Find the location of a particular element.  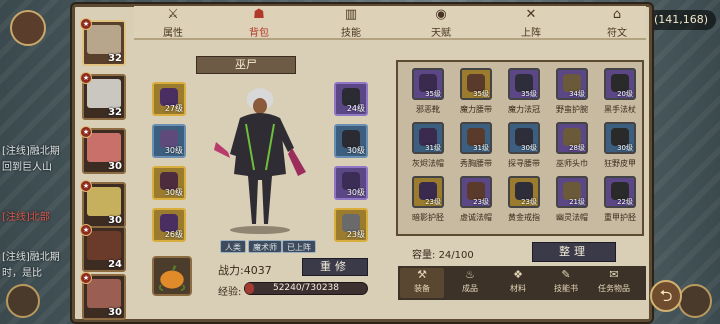

item-name: 邪恶靴 is located at coordinates (428, 109).